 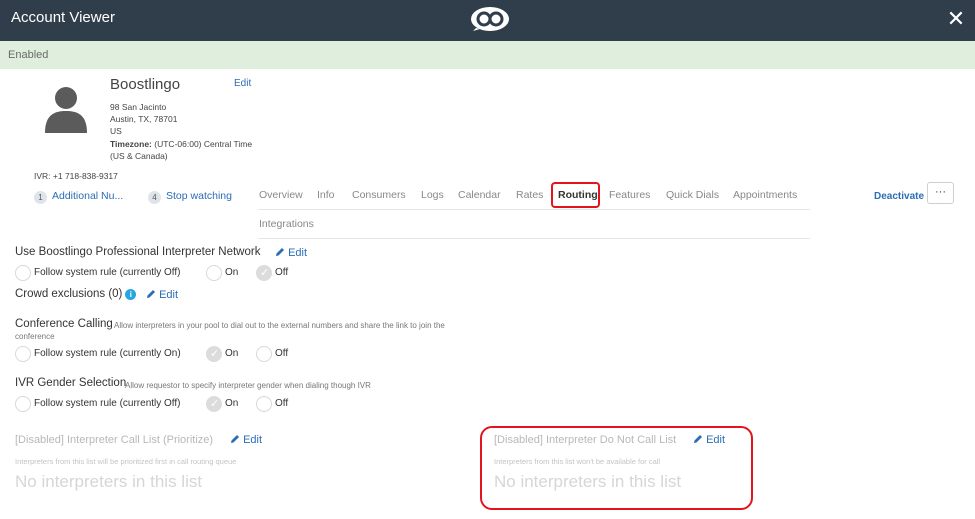 I want to click on conference-calling-desc-2: conference, so click(x=35, y=336).